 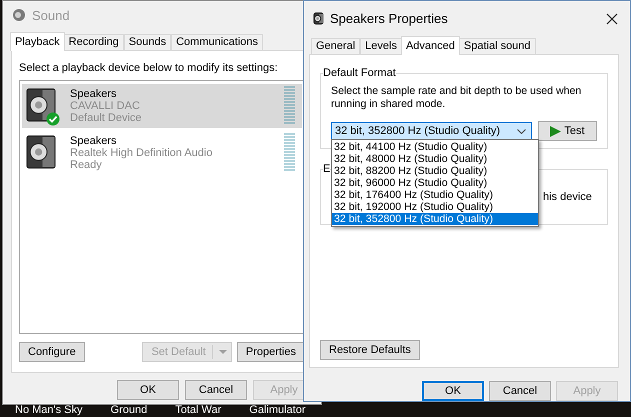 I want to click on window-title: Sound, so click(x=51, y=15).